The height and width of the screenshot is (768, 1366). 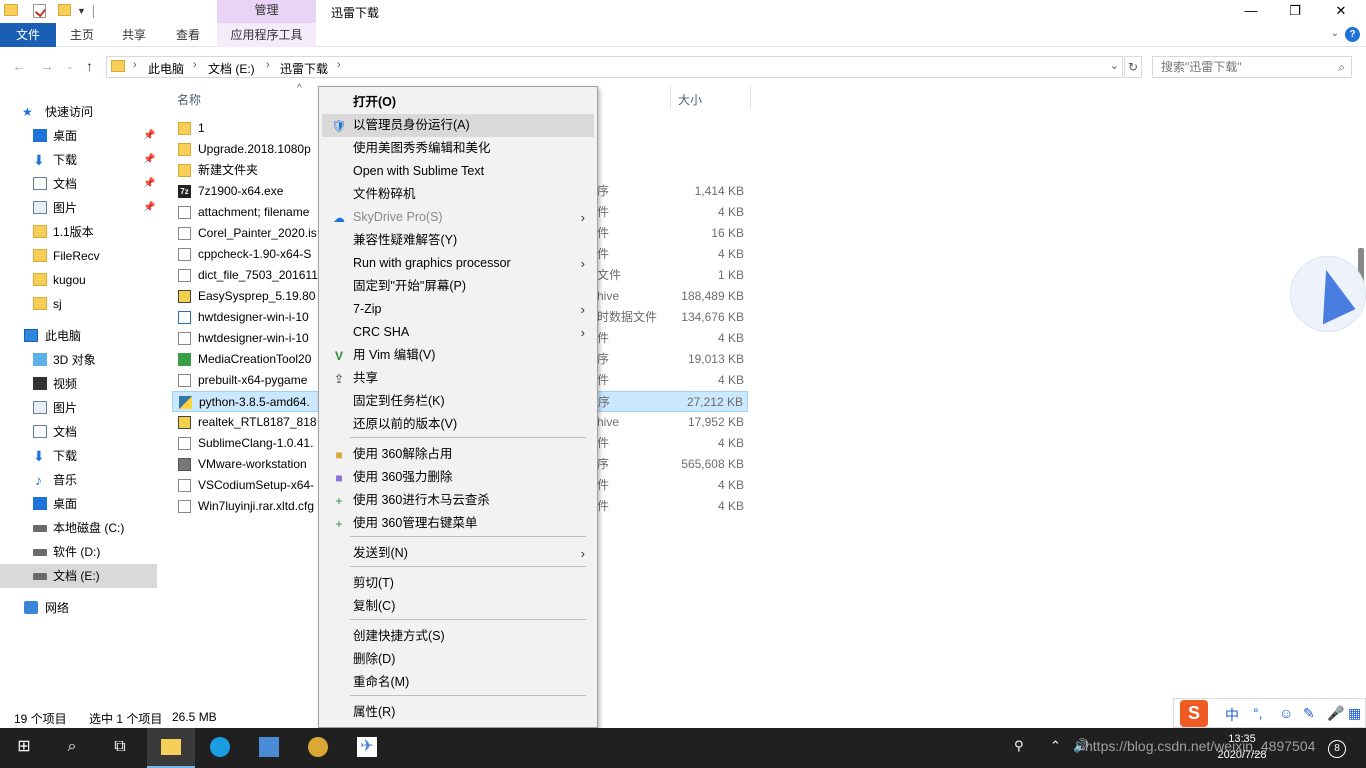 What do you see at coordinates (78, 408) in the screenshot?
I see `nav-item-pictures: 图片` at bounding box center [78, 408].